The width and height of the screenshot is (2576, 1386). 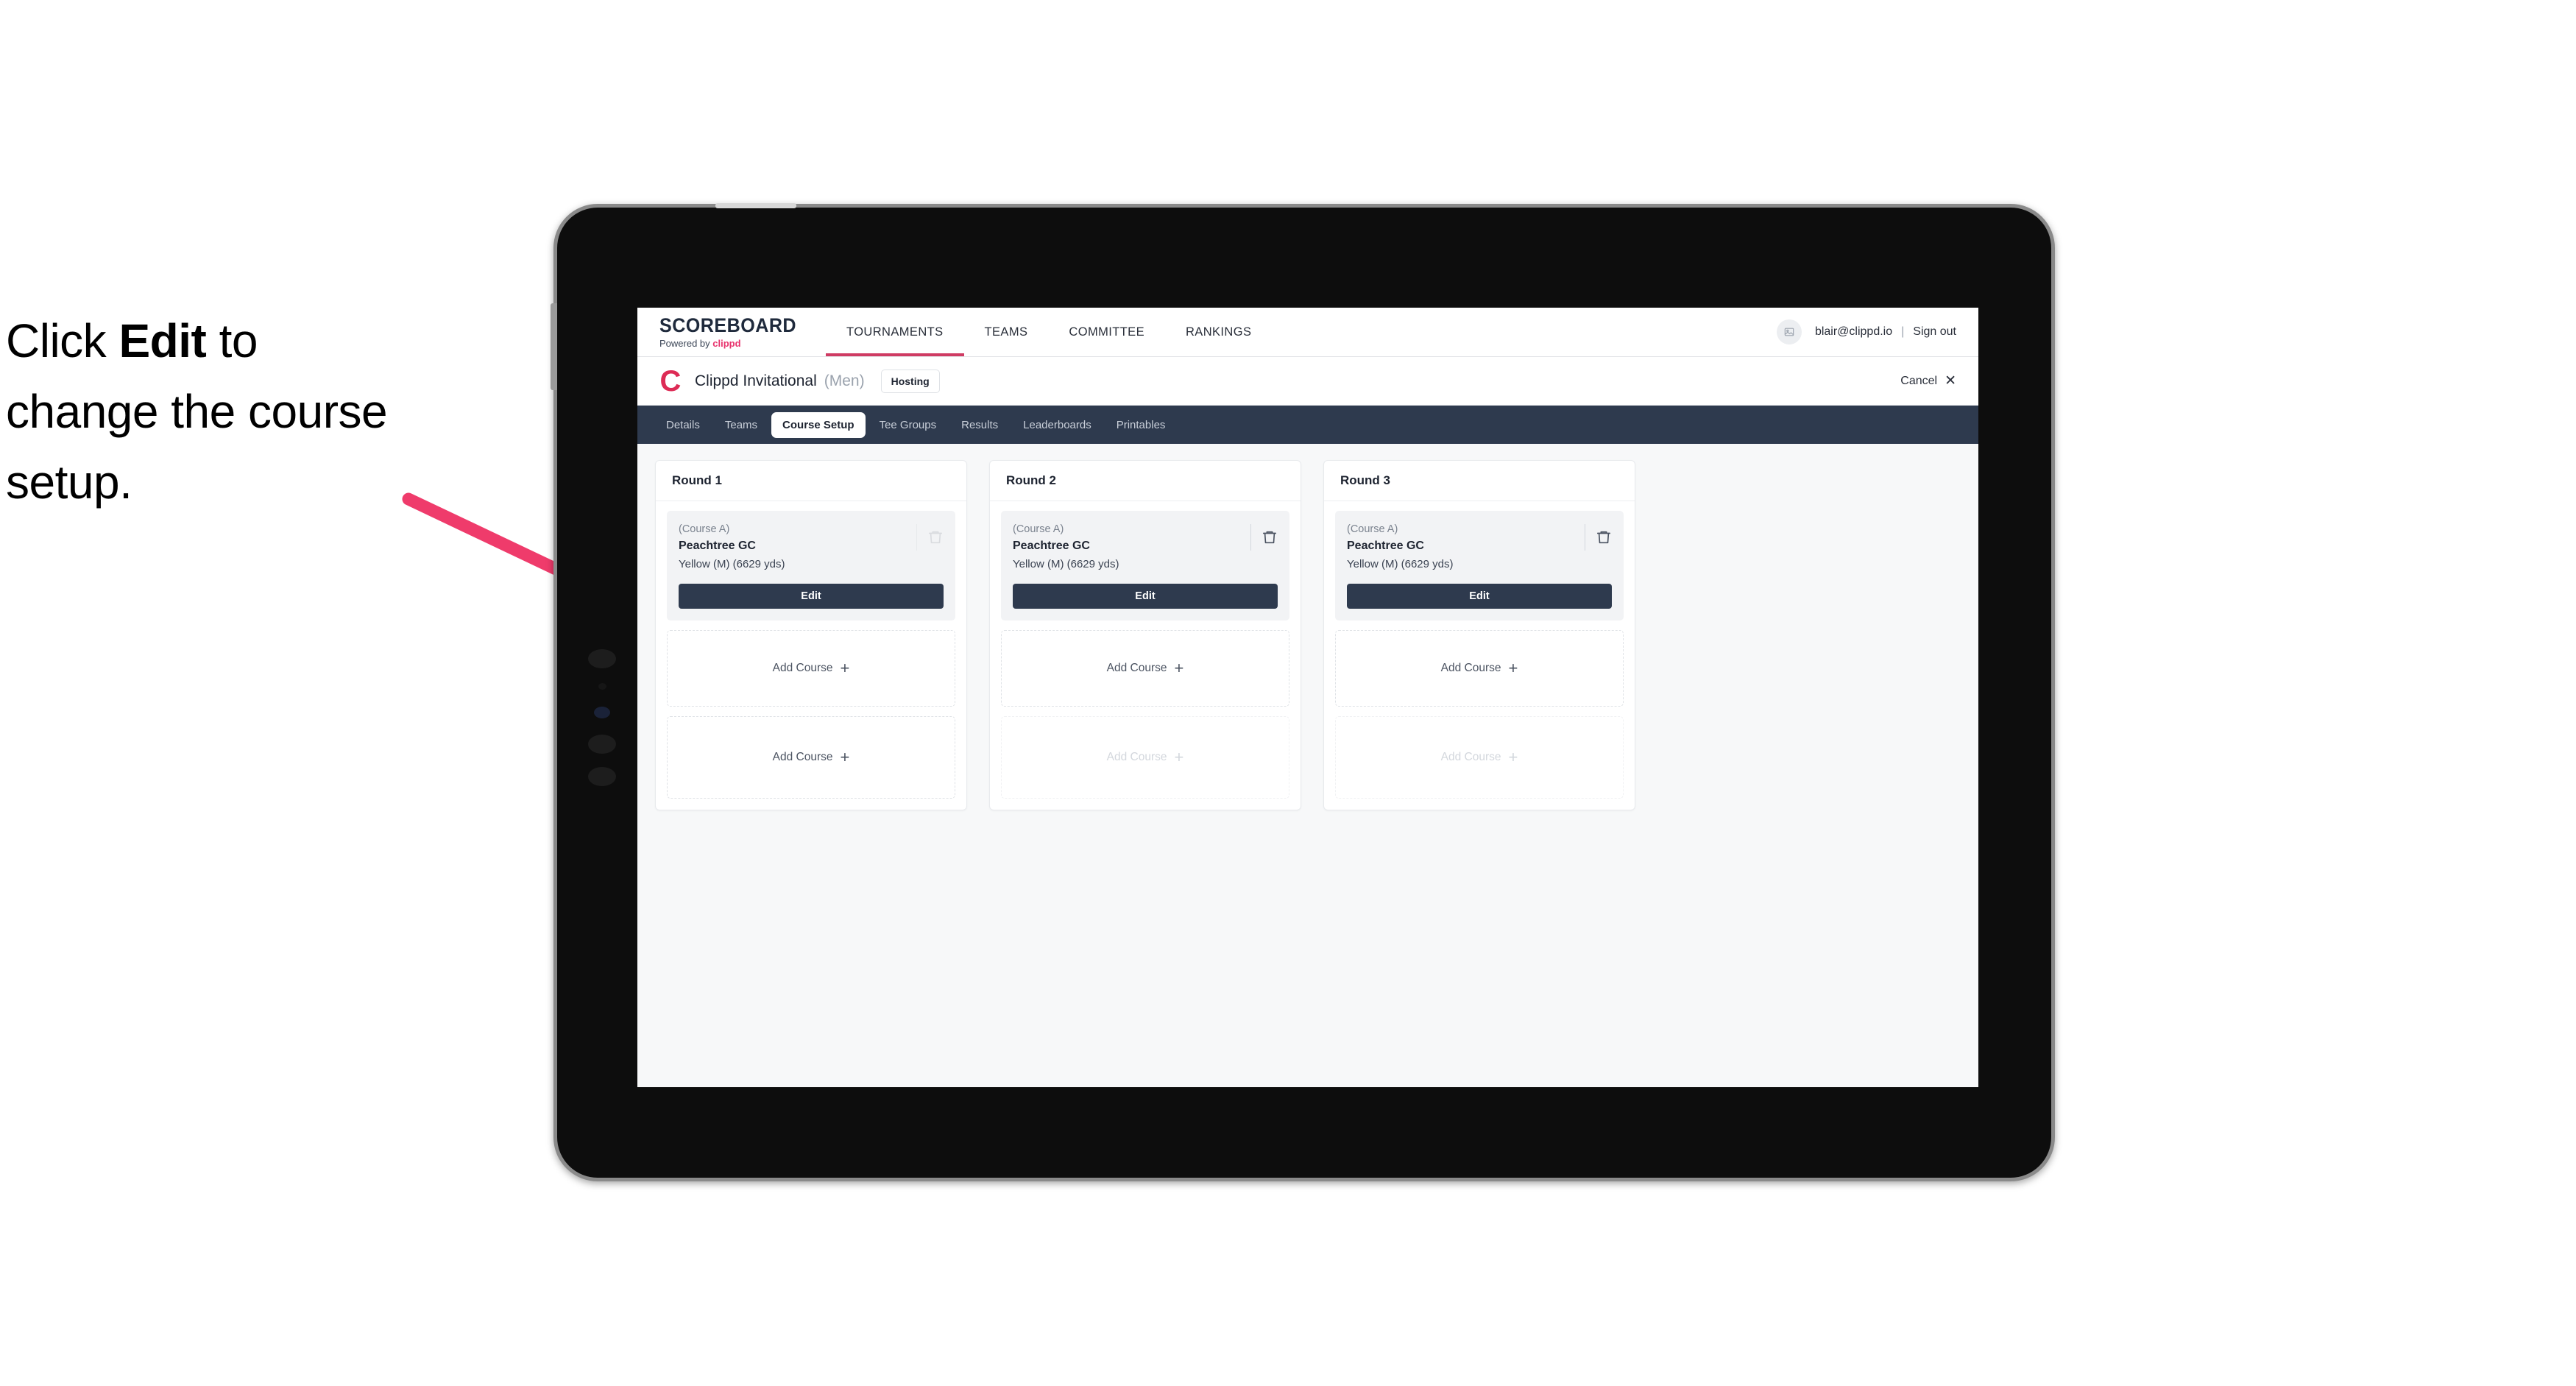 I want to click on tab-tee-groups: Tee Groups, so click(x=908, y=425).